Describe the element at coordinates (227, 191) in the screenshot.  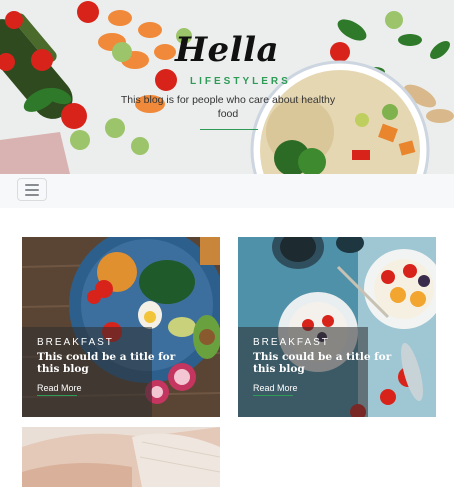
I see `navbar` at that location.